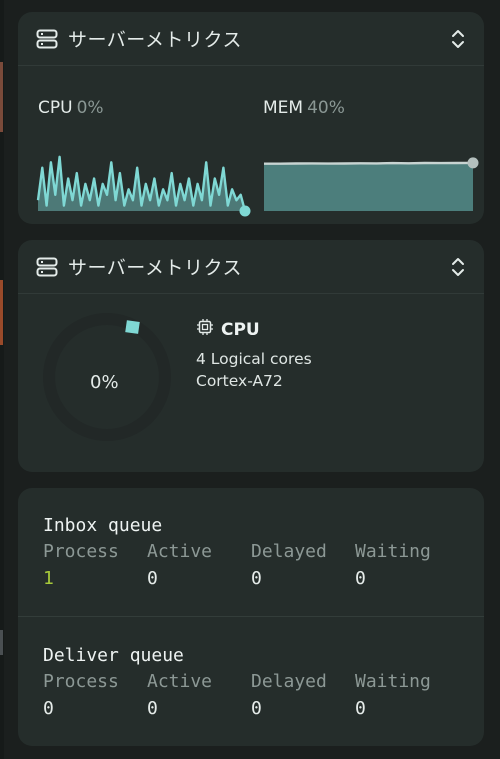 Image resolution: width=500 pixels, height=759 pixels. What do you see at coordinates (473, 163) in the screenshot?
I see `mem-latest-point` at bounding box center [473, 163].